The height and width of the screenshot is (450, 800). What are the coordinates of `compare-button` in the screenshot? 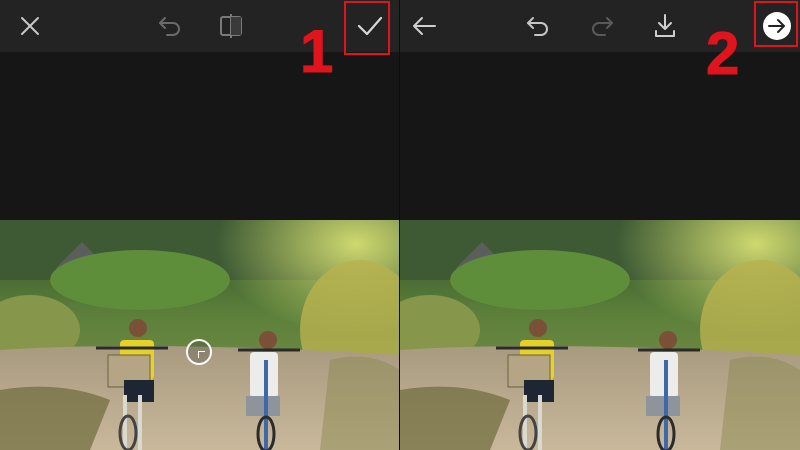 It's located at (231, 26).